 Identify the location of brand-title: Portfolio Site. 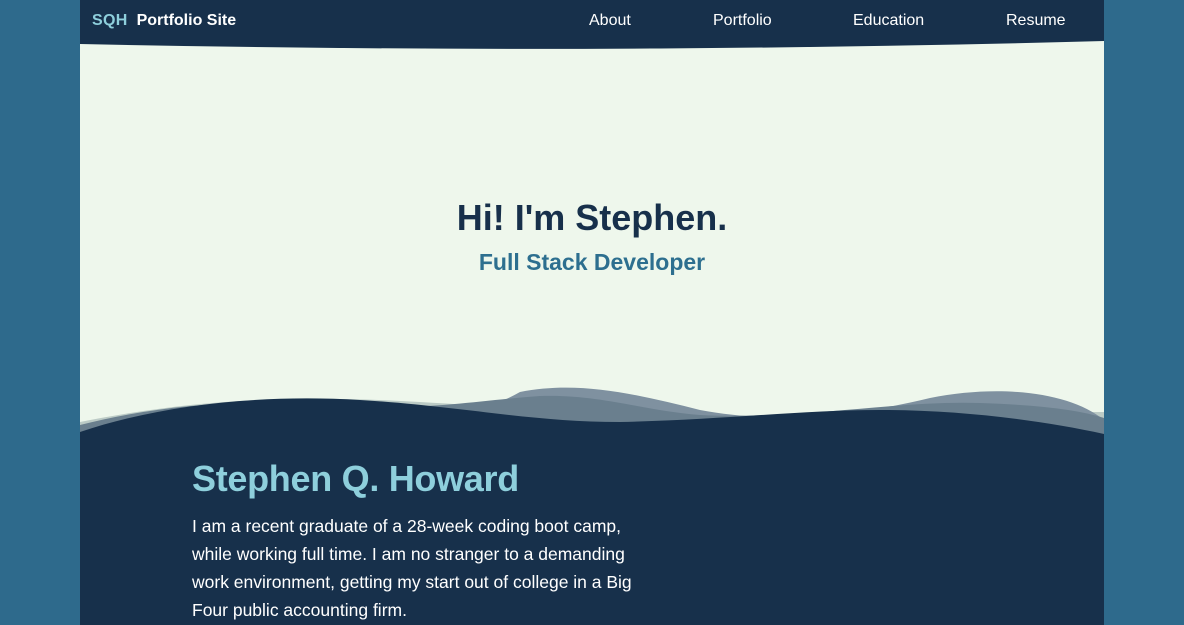
(186, 20).